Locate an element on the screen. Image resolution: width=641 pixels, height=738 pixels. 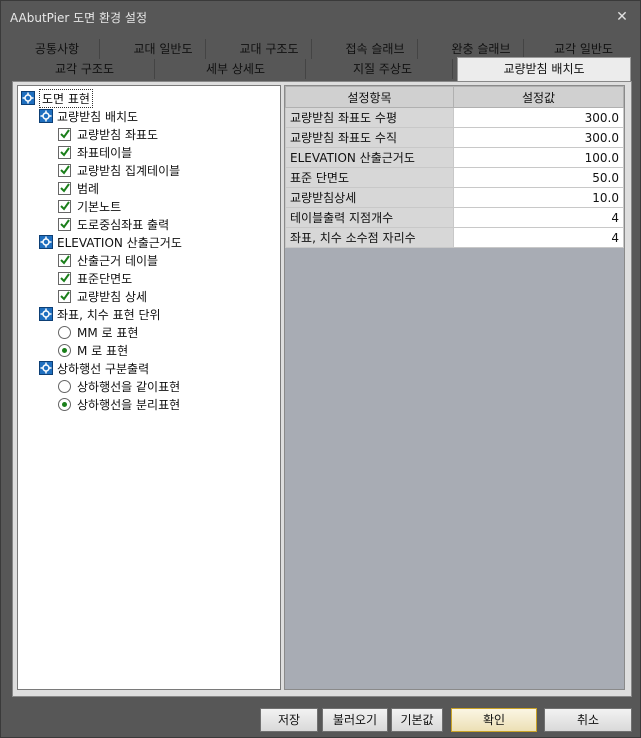
tree-group-label: ELEVATION 산출근거도 is located at coordinates (119, 242).